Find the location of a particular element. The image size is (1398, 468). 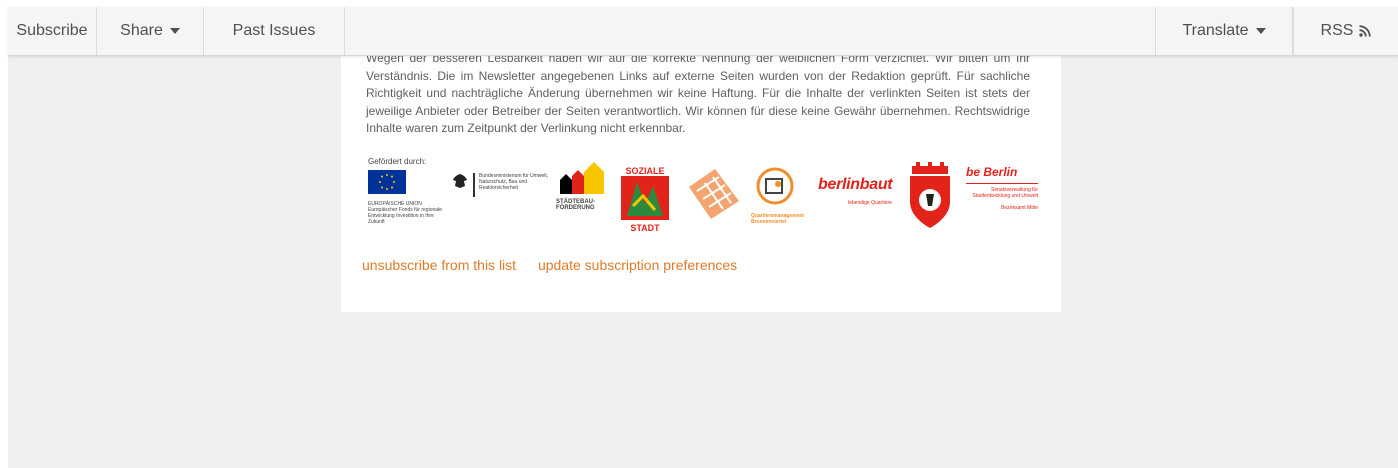

past-issues-label: Past Issues is located at coordinates (274, 30).